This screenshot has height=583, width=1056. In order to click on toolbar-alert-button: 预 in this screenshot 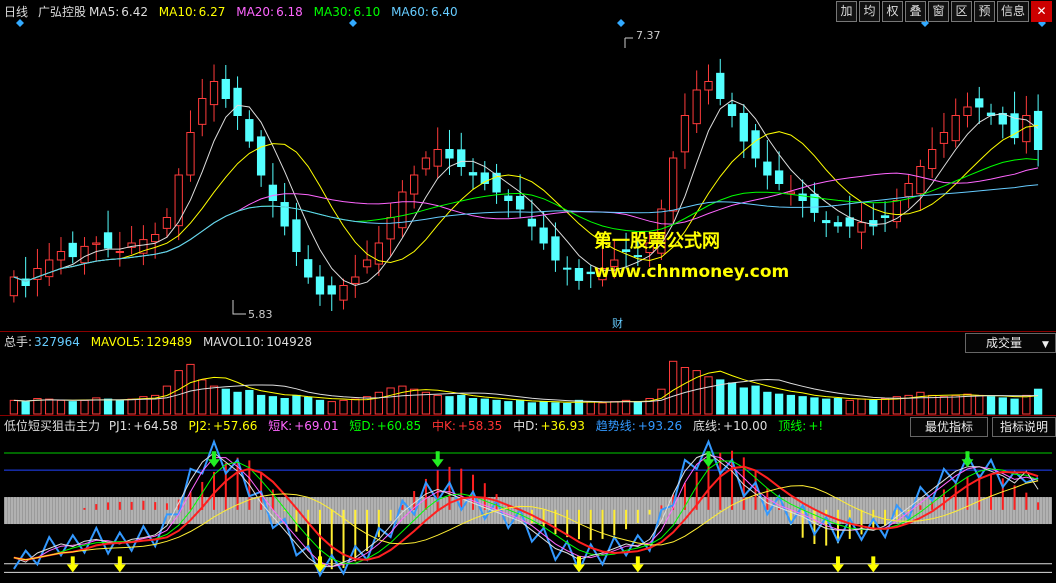, I will do `click(984, 11)`.